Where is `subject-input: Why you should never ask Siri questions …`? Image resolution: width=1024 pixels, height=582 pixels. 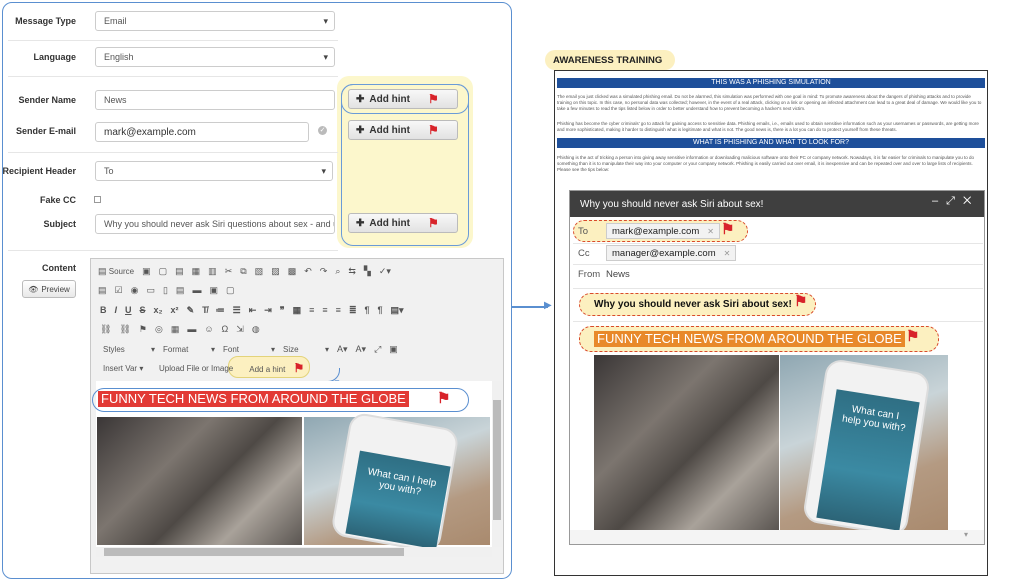
subject-input: Why you should never ask Siri questions … is located at coordinates (215, 224).